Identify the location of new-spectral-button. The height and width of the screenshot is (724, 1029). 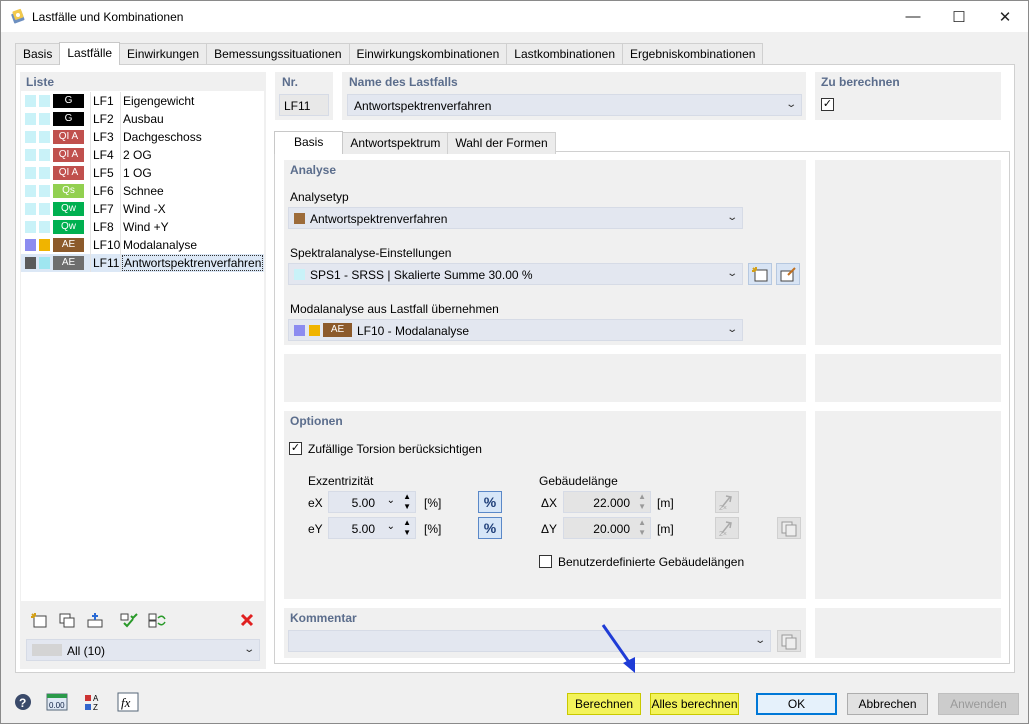
(760, 274).